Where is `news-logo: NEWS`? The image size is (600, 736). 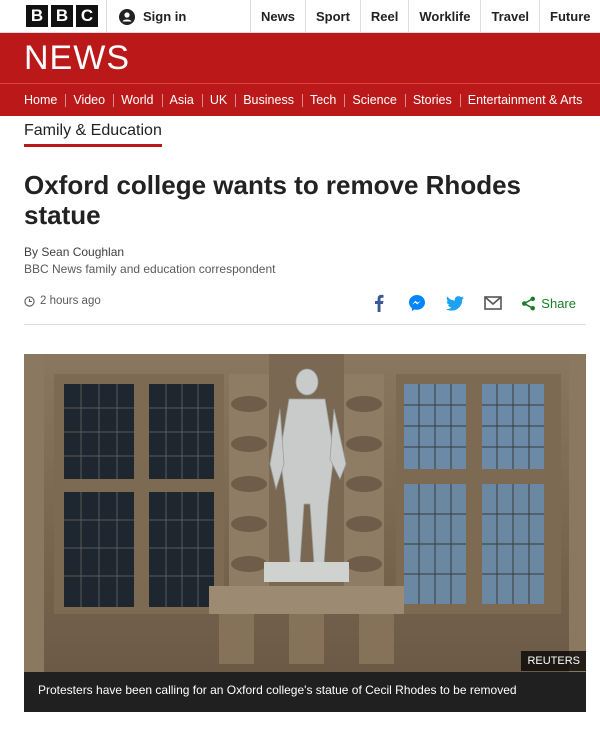 news-logo: NEWS is located at coordinates (77, 58).